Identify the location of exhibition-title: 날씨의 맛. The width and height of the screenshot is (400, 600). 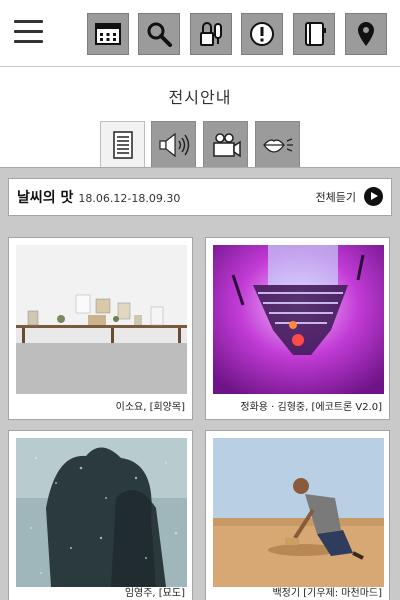
(45, 198).